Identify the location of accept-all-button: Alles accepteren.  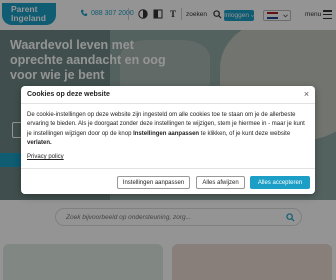
(280, 182).